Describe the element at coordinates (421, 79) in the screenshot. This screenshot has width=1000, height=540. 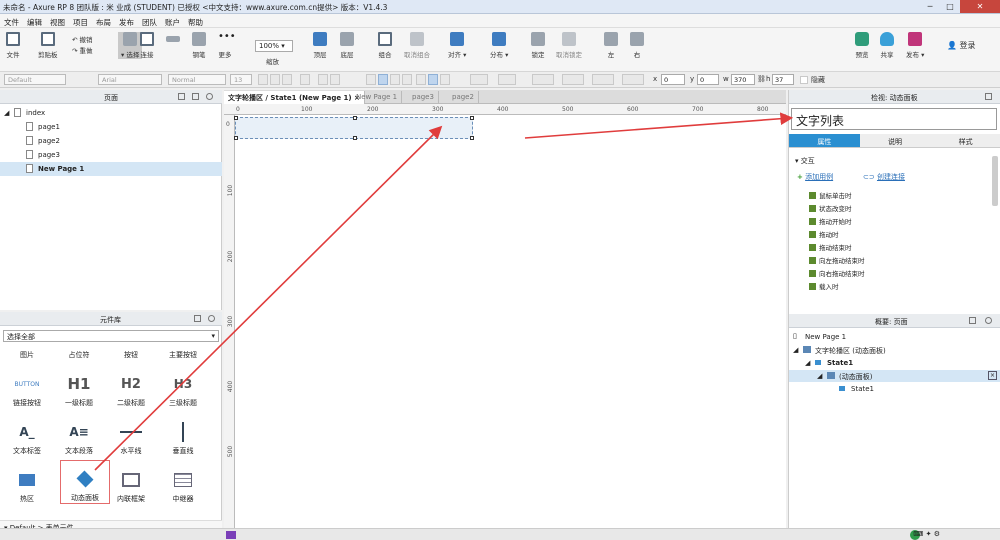
I see `valign-top-button` at that location.